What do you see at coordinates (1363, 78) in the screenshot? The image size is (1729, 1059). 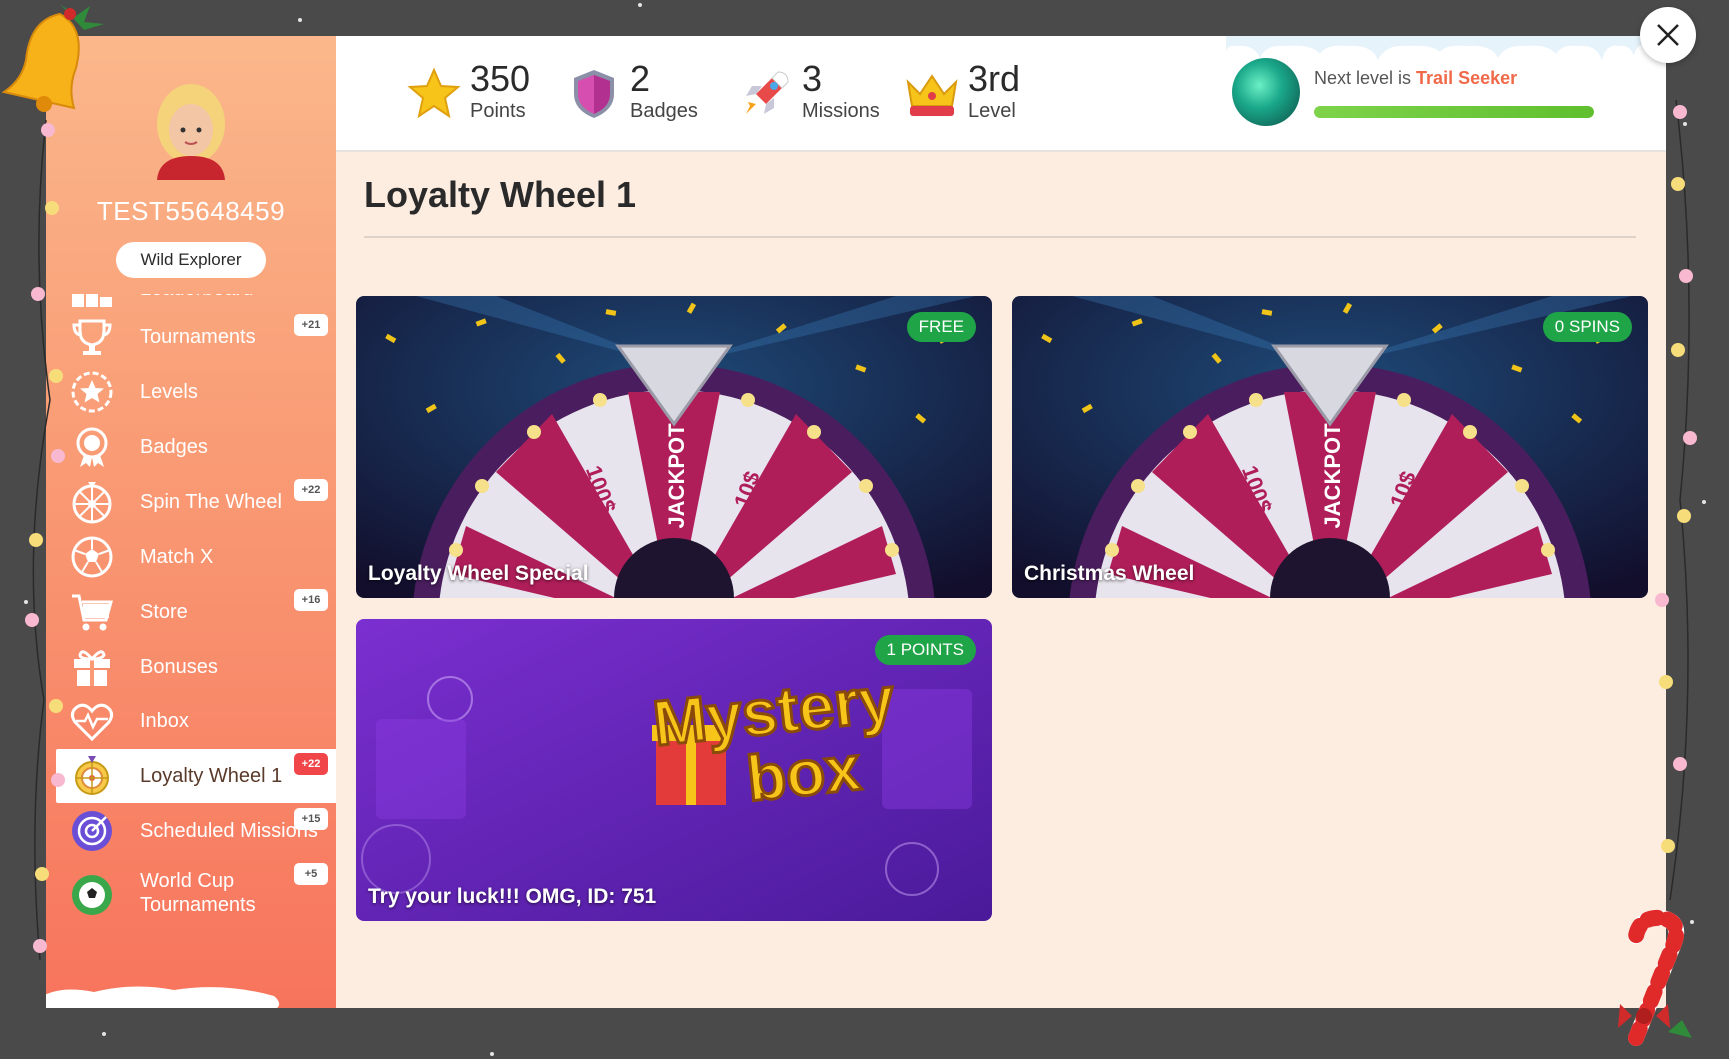 I see `next-level-prefix: Next level is` at bounding box center [1363, 78].